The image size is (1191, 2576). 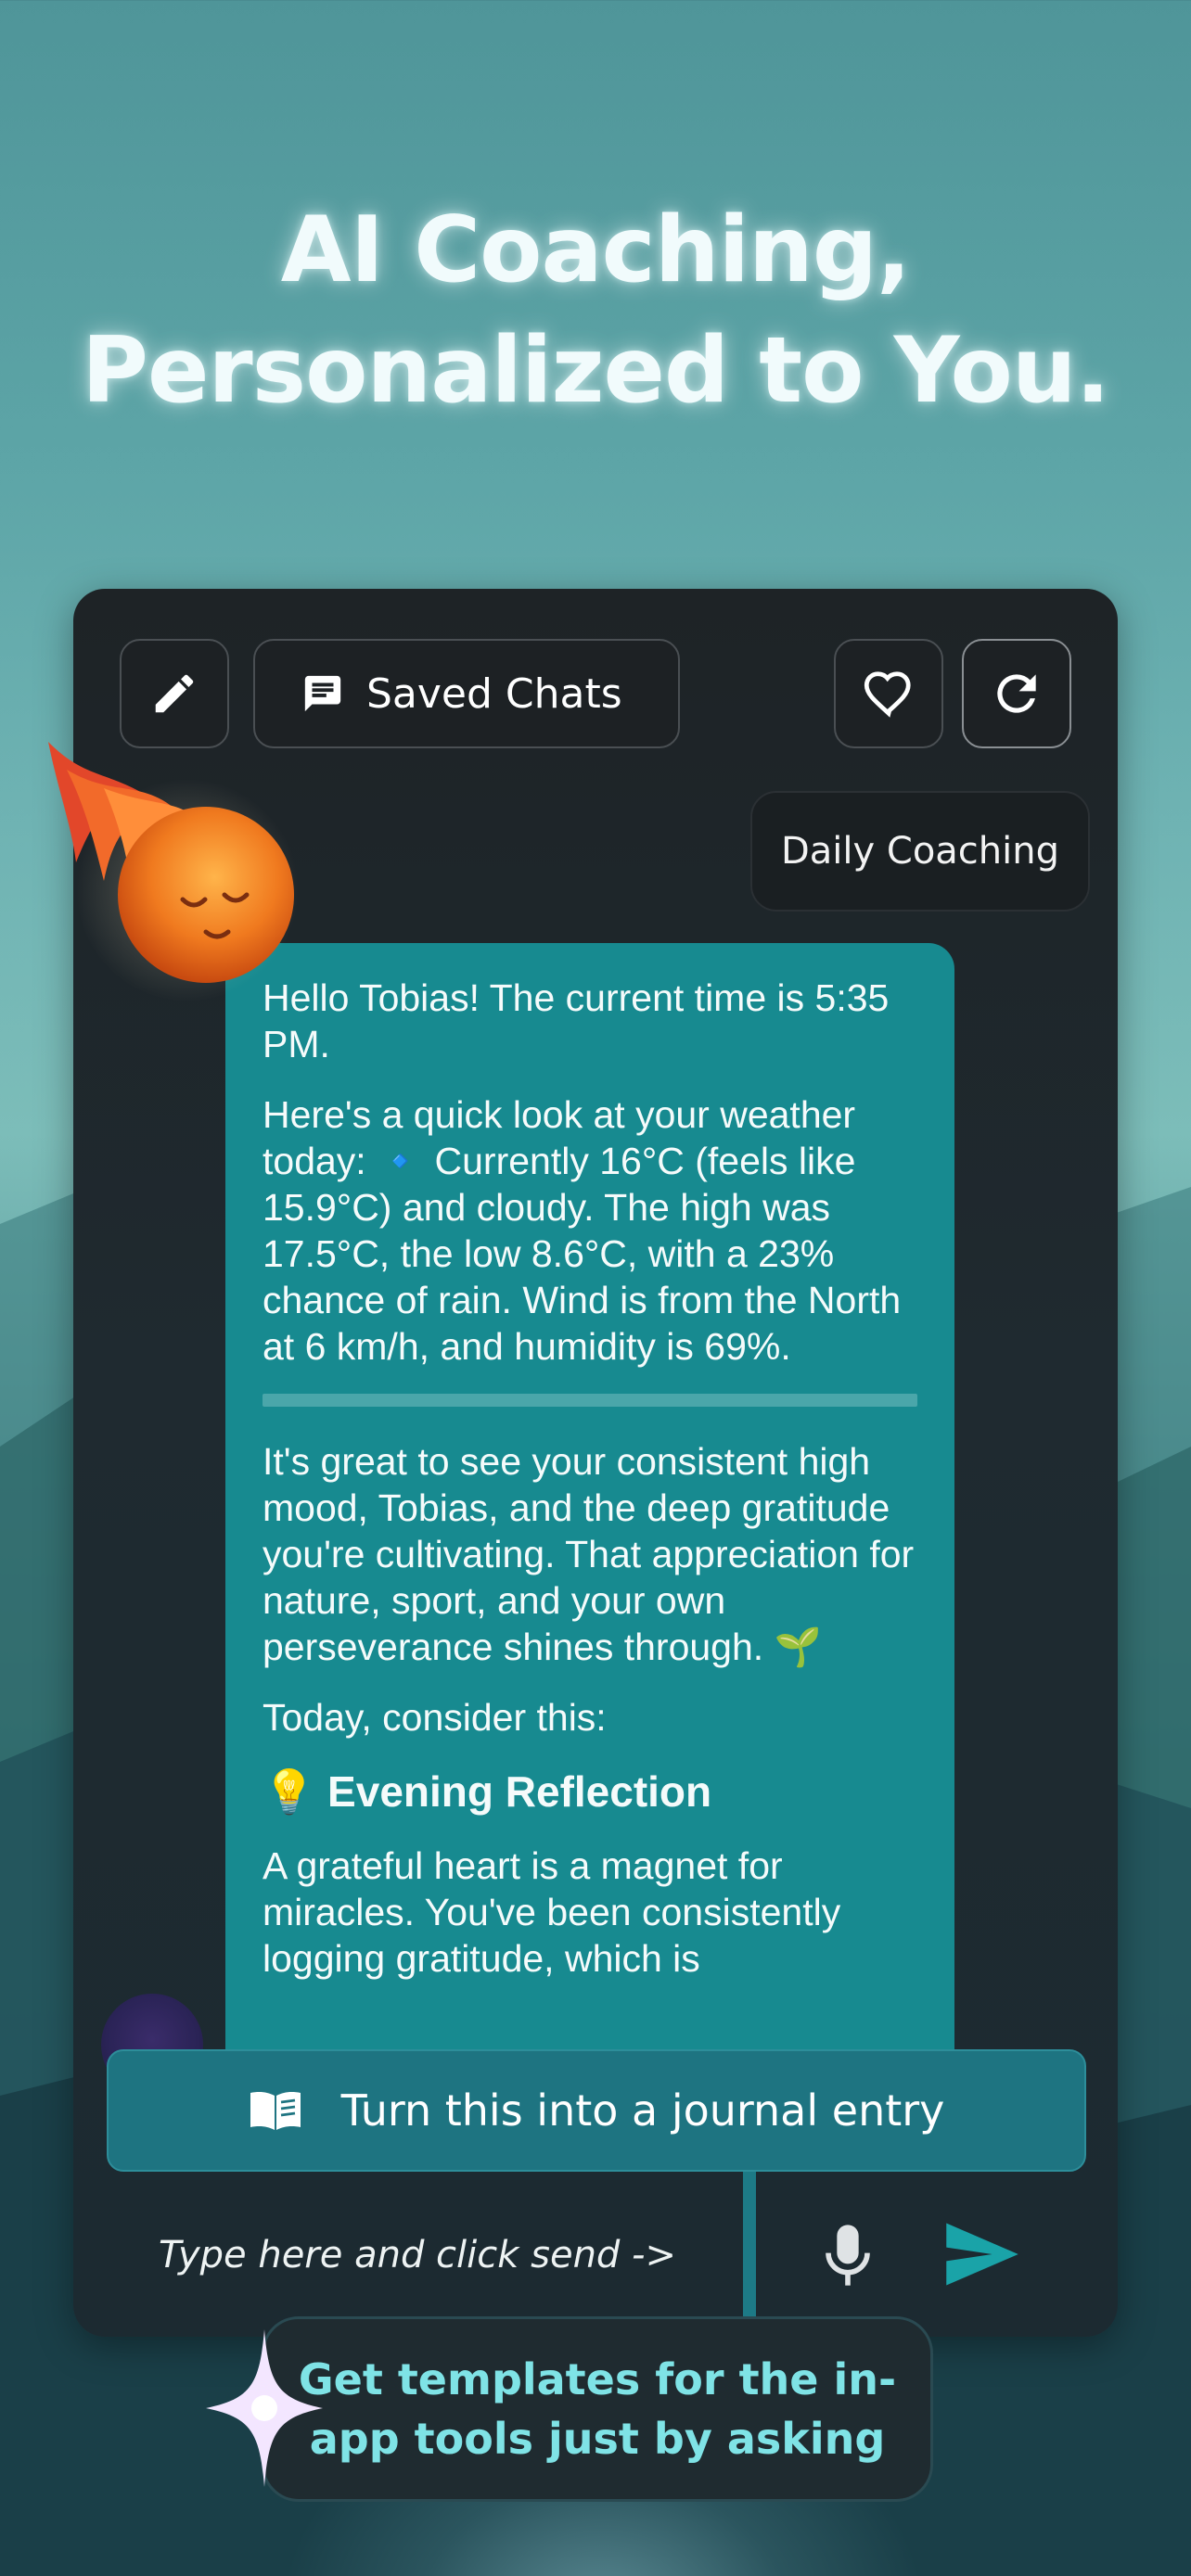 What do you see at coordinates (275, 2111) in the screenshot?
I see `book-icon` at bounding box center [275, 2111].